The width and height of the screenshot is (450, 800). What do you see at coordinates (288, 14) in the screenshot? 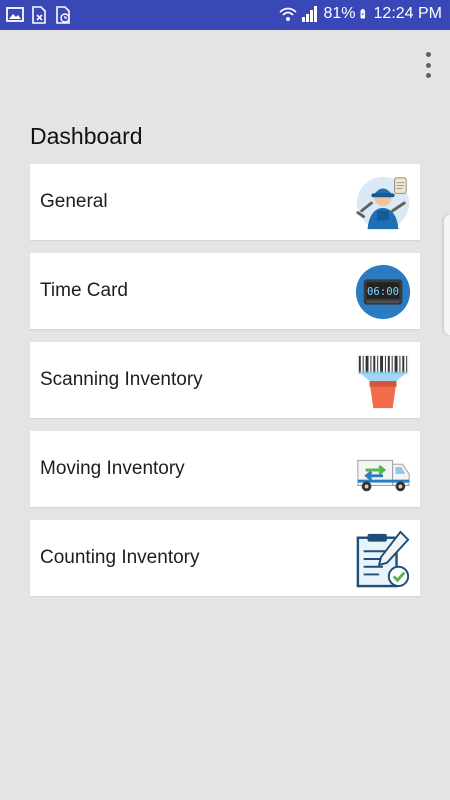
I see `wifi-icon` at bounding box center [288, 14].